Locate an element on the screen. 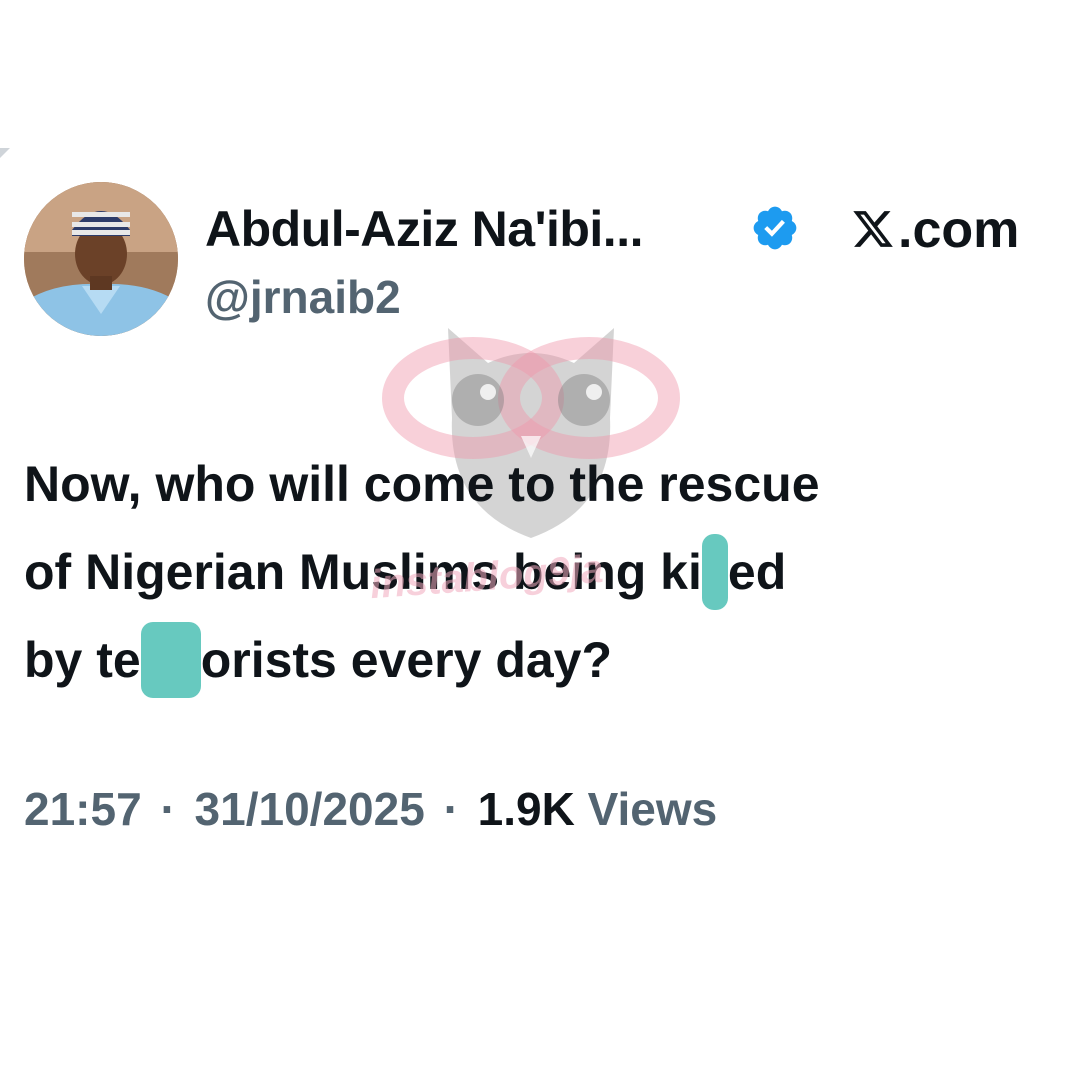  tweet-text-segment: of Nigerian Muslims being ki is located at coordinates (363, 572).